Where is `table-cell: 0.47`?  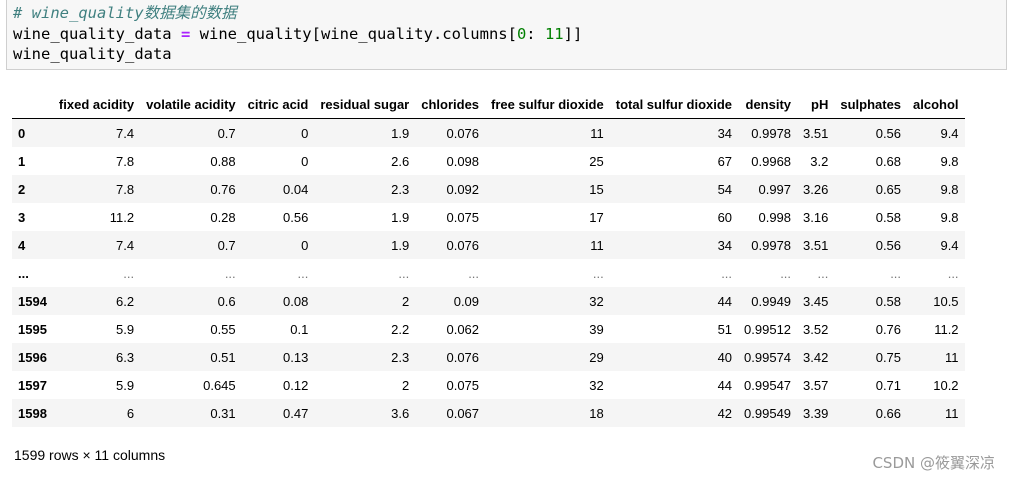
table-cell: 0.47 is located at coordinates (296, 413).